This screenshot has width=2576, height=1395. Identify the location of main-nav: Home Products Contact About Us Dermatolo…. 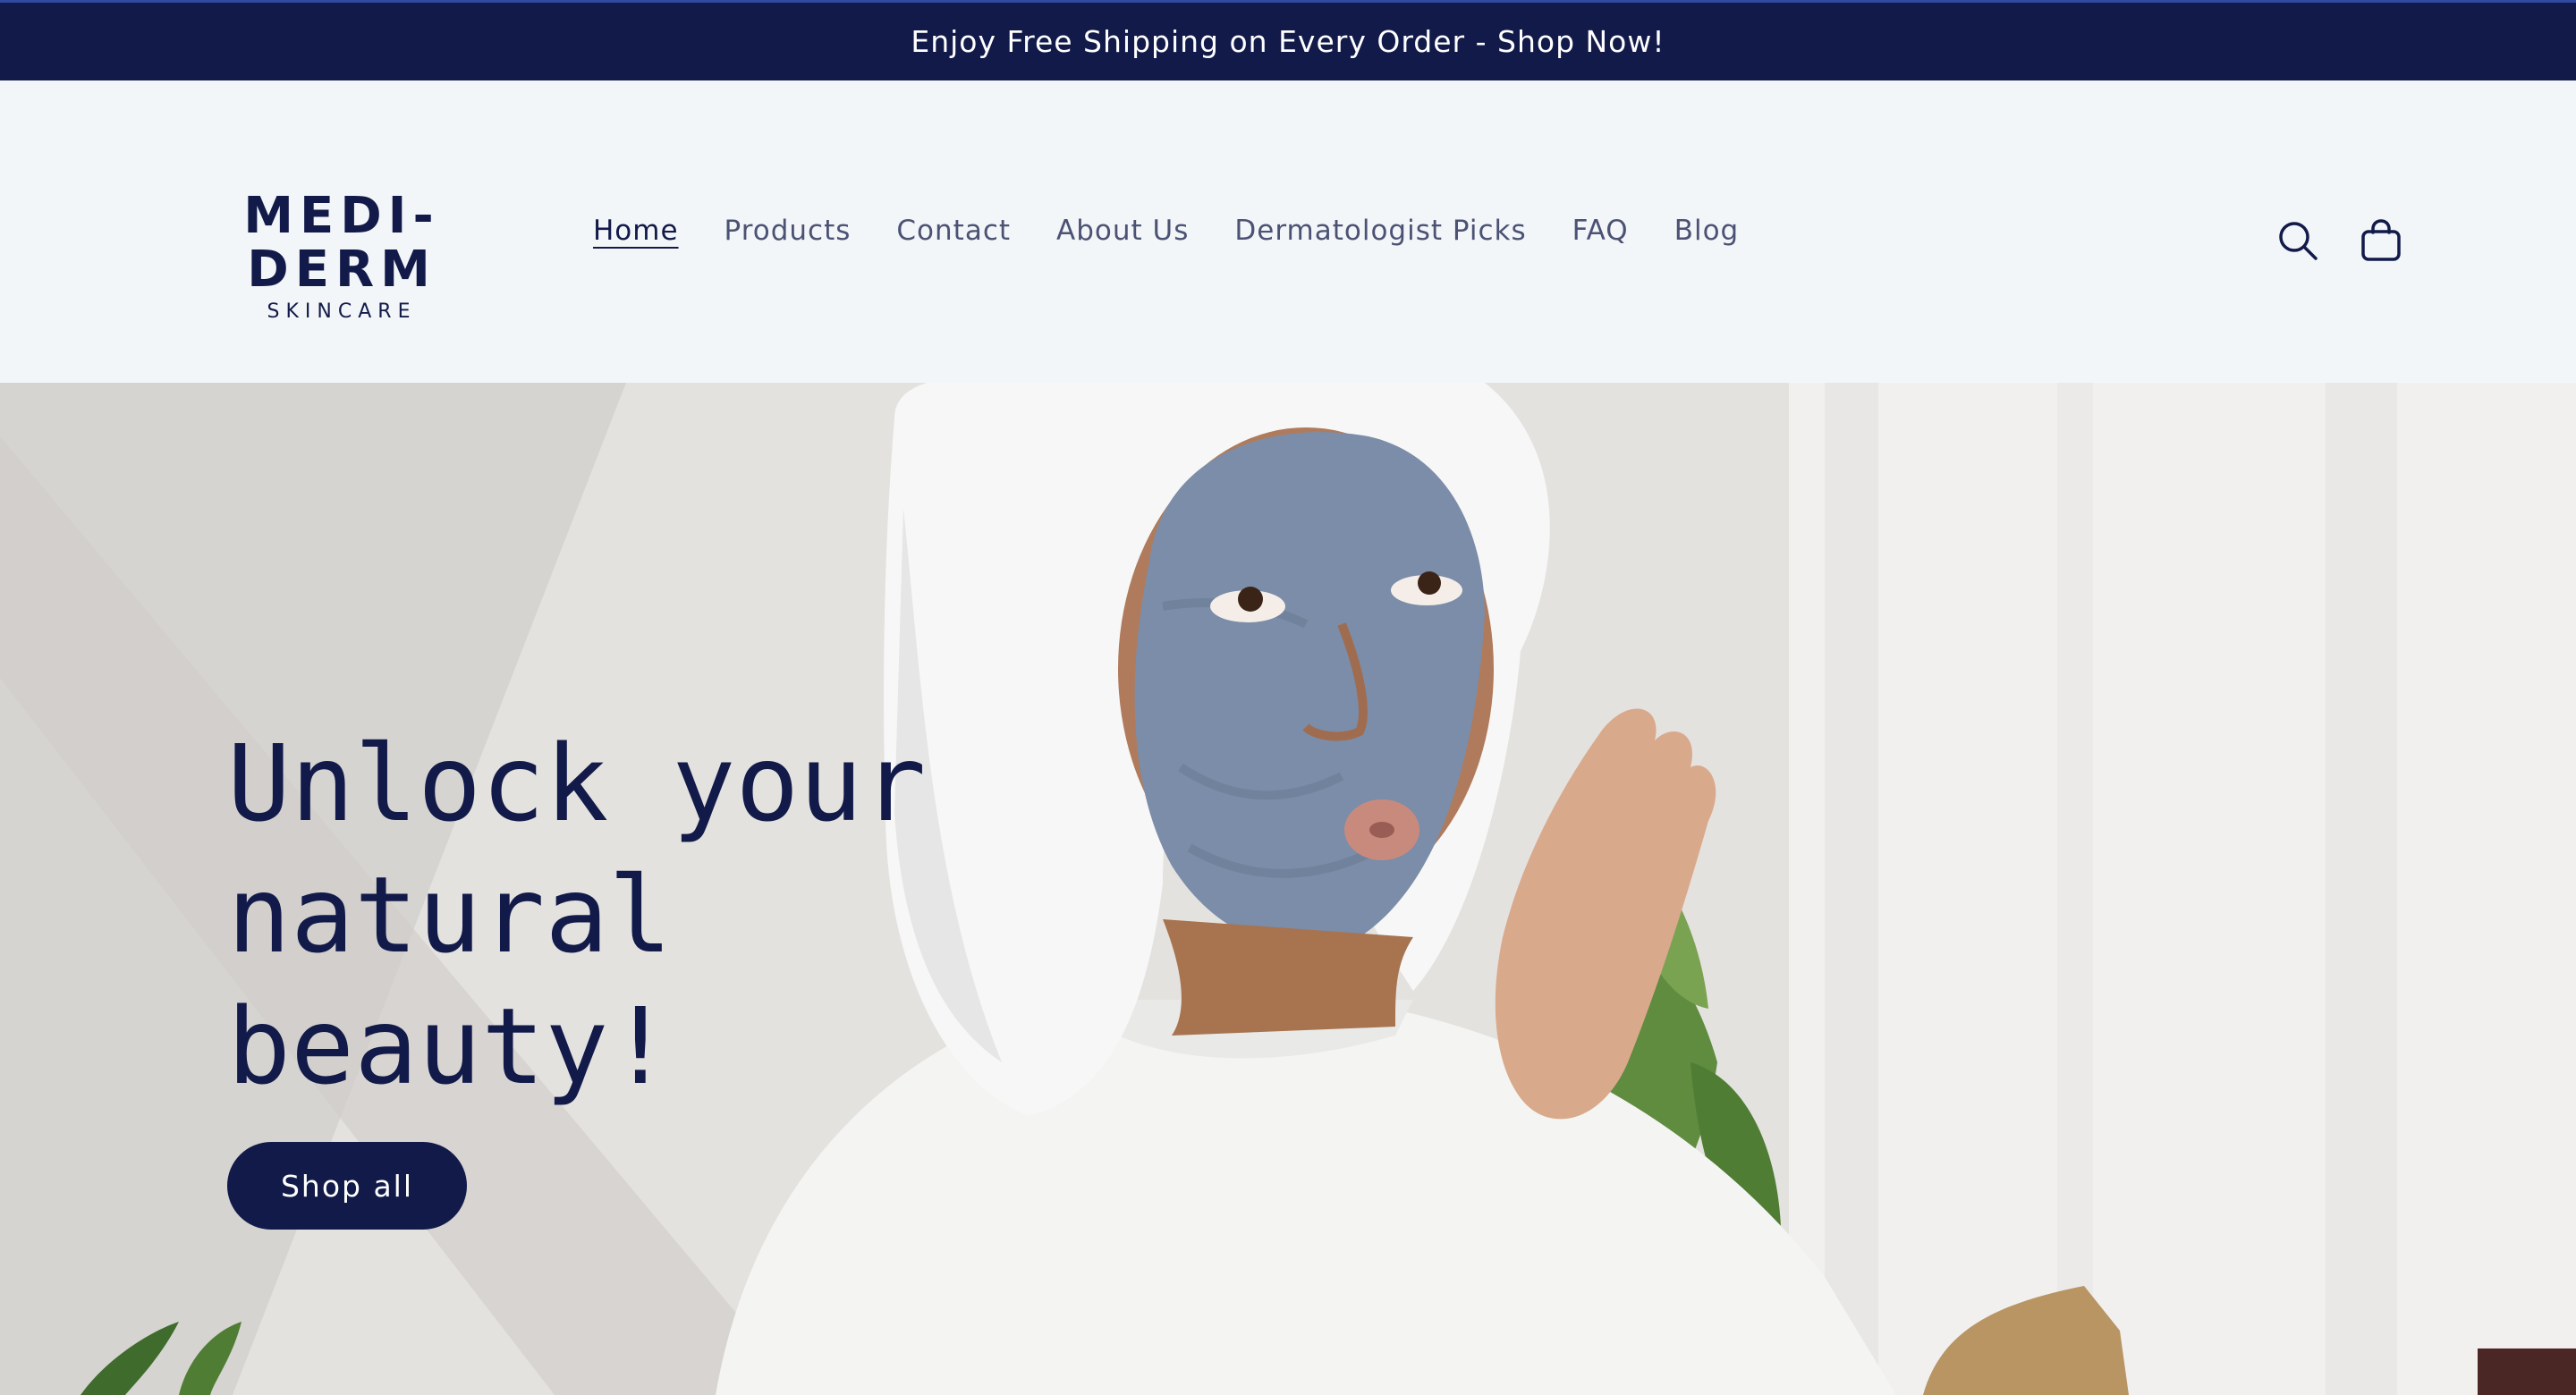
(1188, 231).